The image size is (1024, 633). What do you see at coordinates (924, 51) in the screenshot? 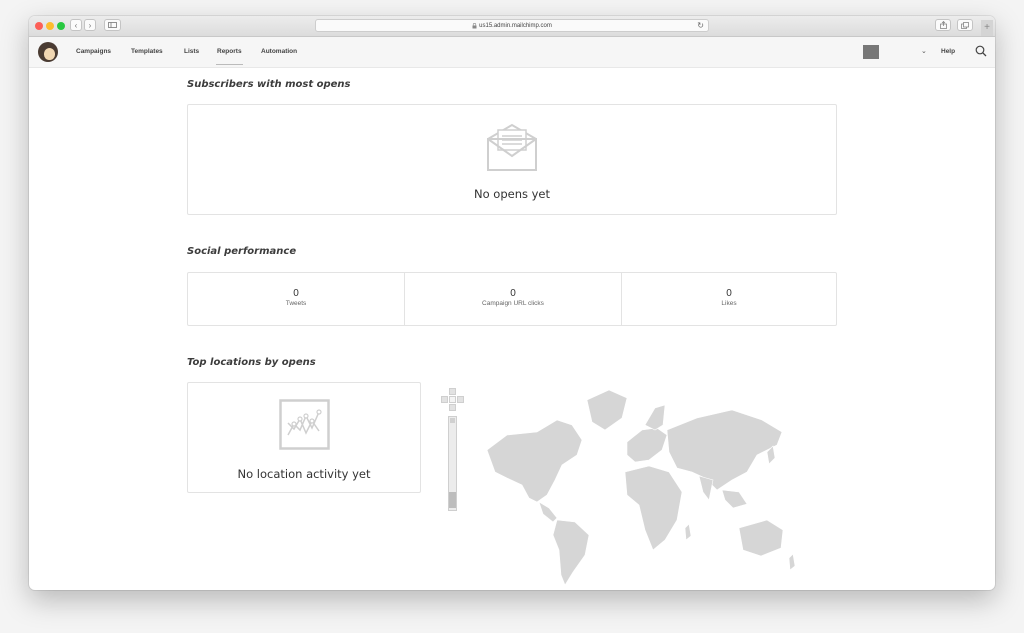
I see `chevron-down-icon: ⌄` at bounding box center [924, 51].